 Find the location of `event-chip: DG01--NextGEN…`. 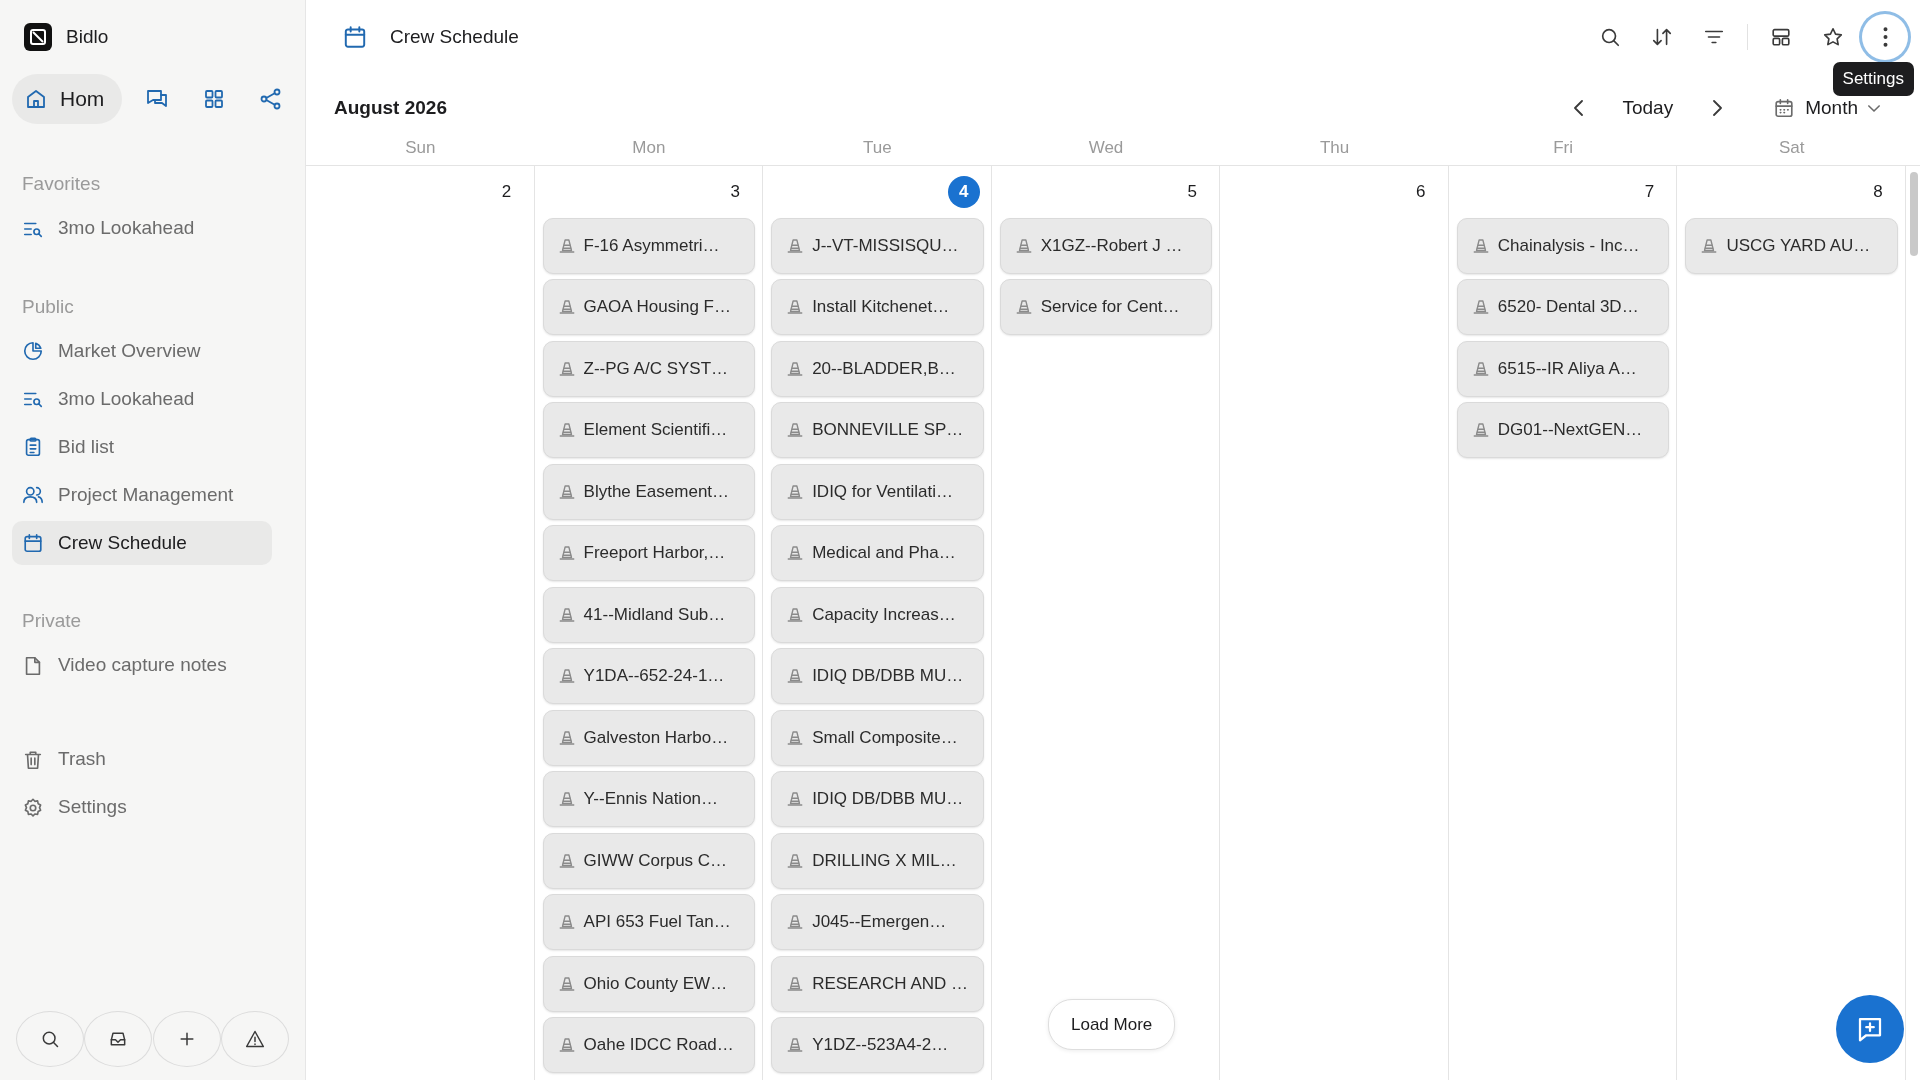

event-chip: DG01--NextGEN… is located at coordinates (1563, 430).